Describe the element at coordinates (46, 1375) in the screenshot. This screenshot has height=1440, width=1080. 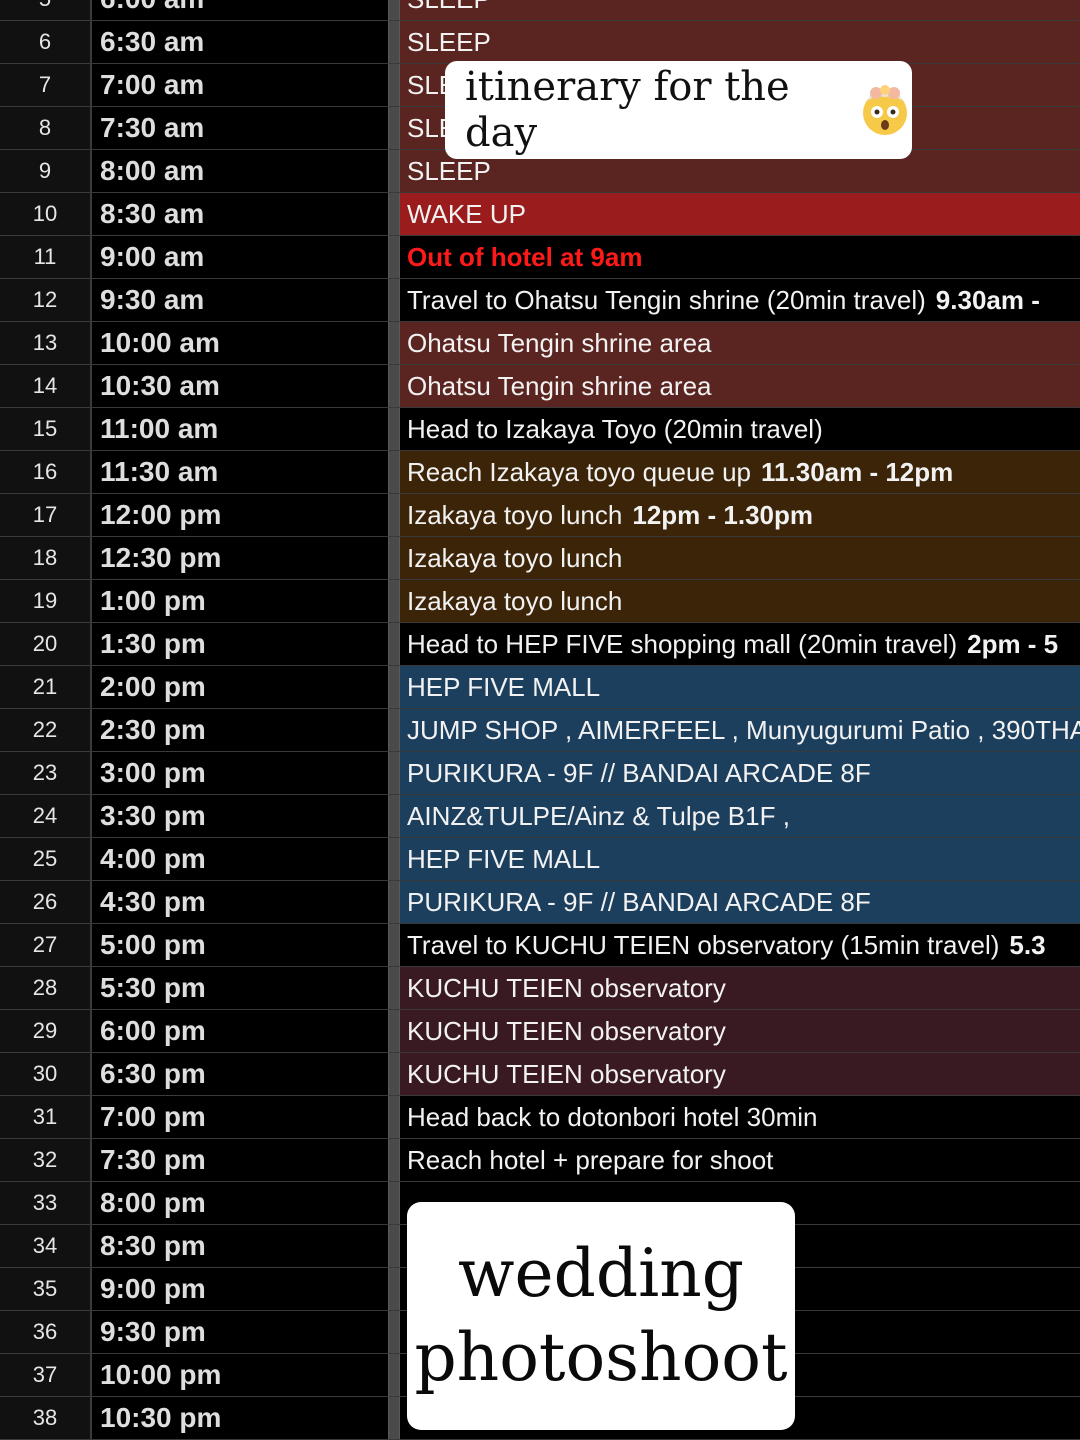
I see `row-number: 37` at that location.